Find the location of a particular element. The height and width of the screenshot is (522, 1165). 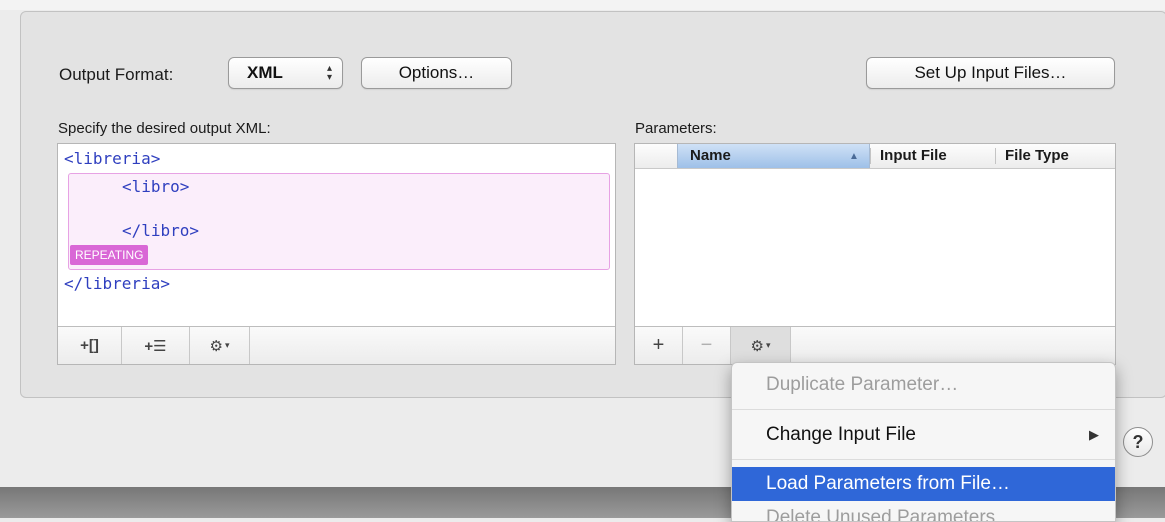

menu-item-change-input-file: Change Input File ▶ is located at coordinates (923, 435).